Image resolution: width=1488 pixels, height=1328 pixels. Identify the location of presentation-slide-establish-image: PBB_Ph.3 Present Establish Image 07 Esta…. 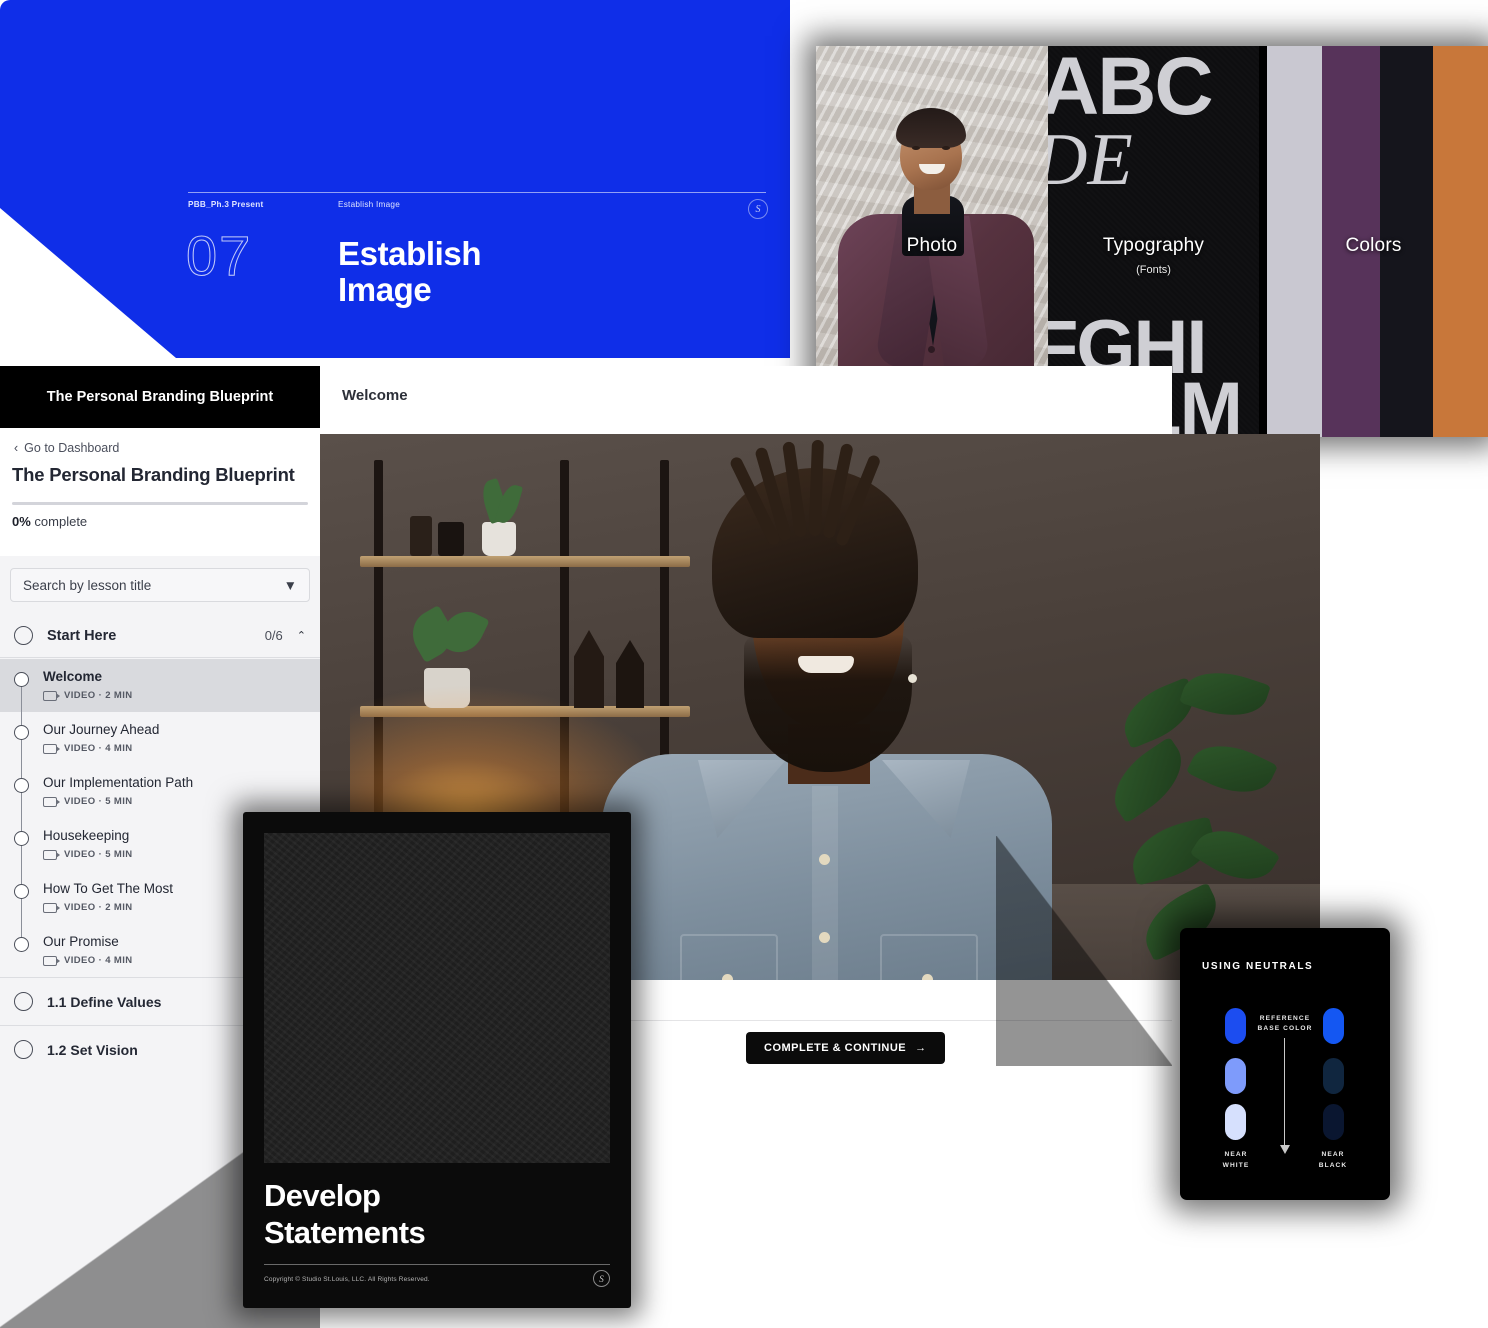
(395, 179).